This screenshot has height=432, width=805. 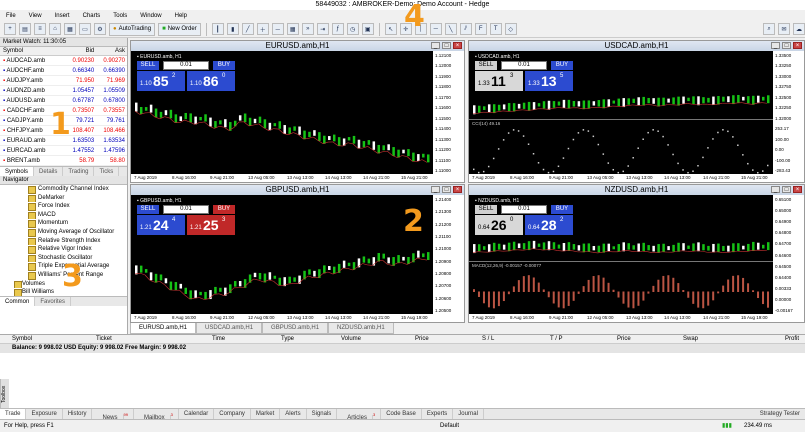 What do you see at coordinates (62, 16) in the screenshot?
I see `menu-insert: Insert` at bounding box center [62, 16].